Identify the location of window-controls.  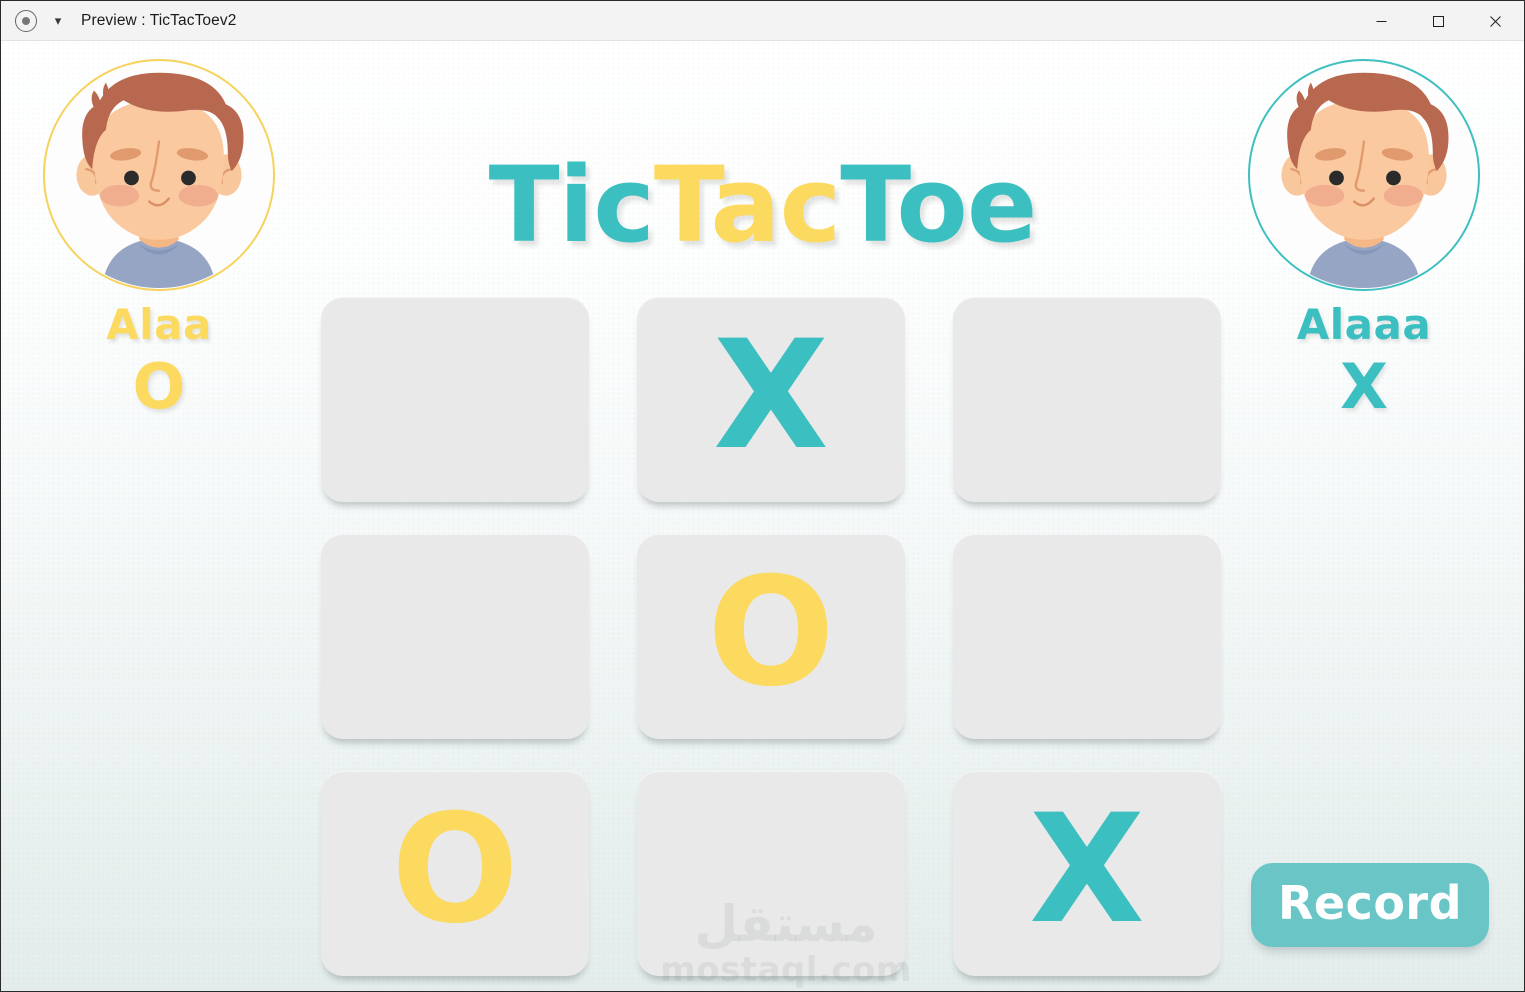
(1438, 20).